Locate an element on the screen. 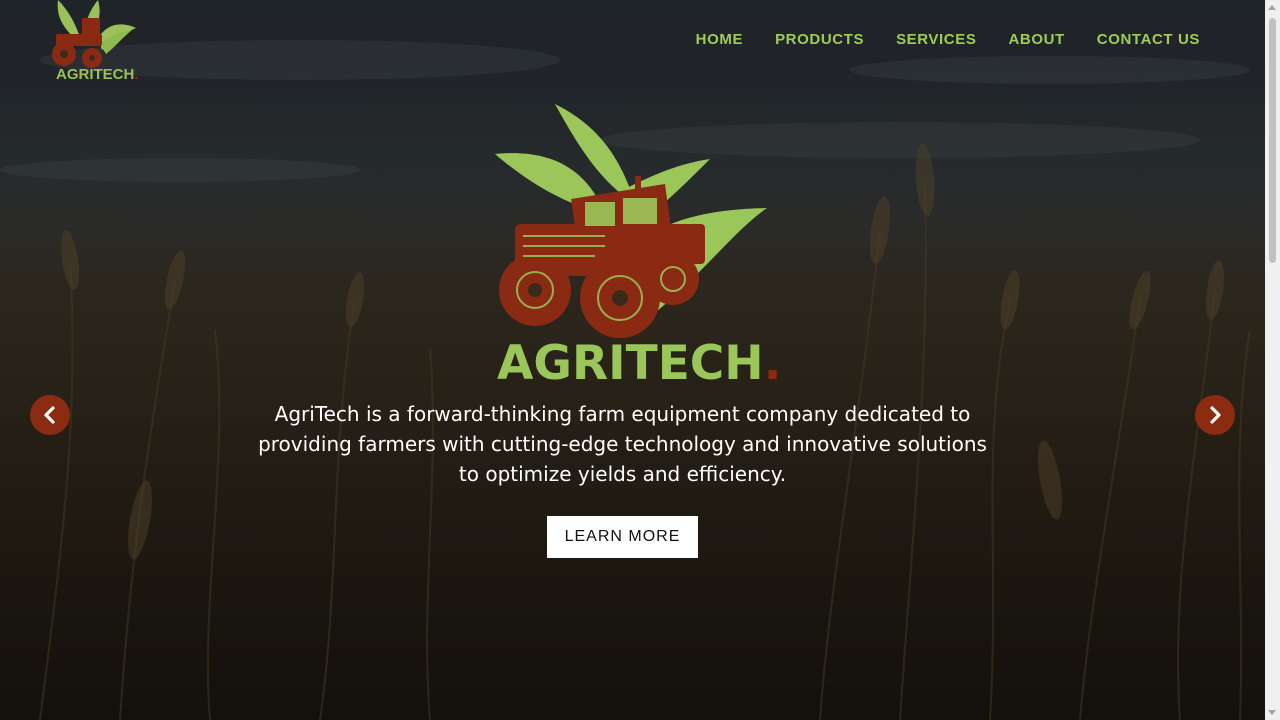 This screenshot has width=1280, height=720. site-logo: AGRITECH. is located at coordinates (92, 44).